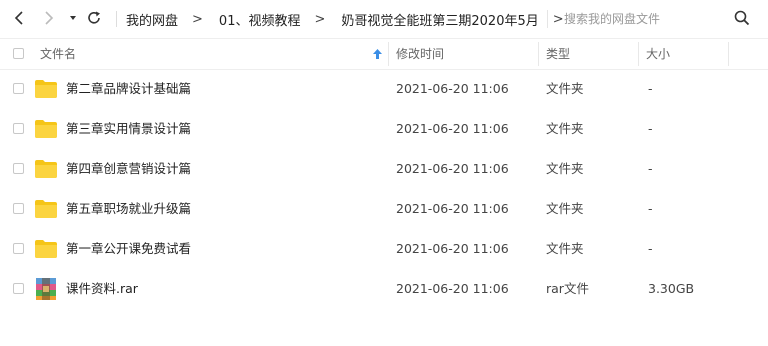 The width and height of the screenshot is (768, 346). I want to click on back-button, so click(20, 18).